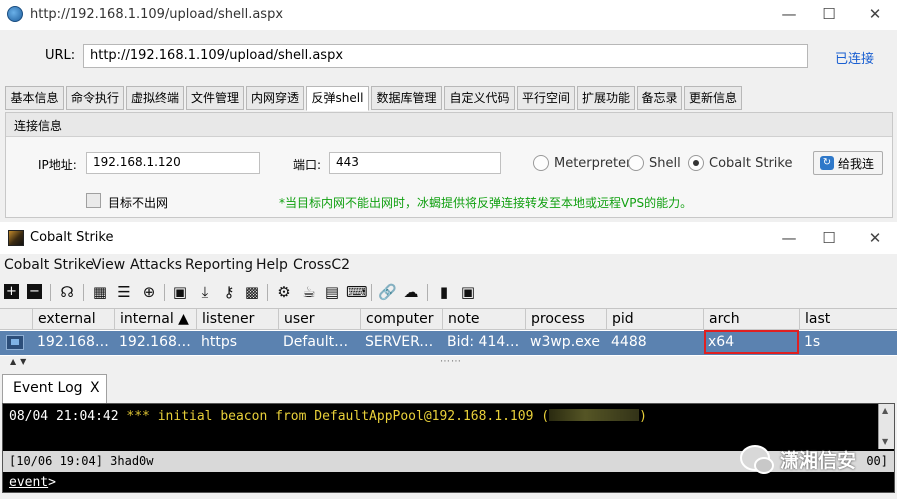 Image resolution: width=897 pixels, height=499 pixels. I want to click on tab-parallel-space: 平行空间, so click(546, 98).